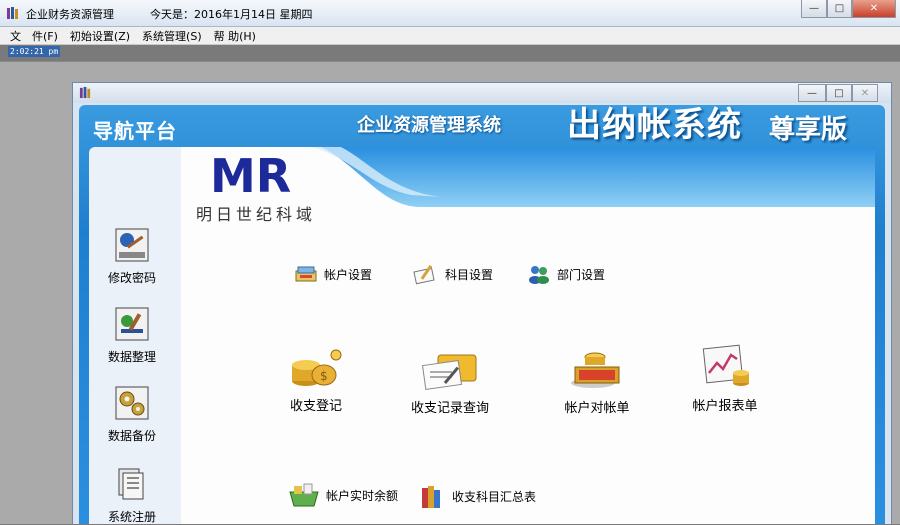 Image resolution: width=900 pixels, height=525 pixels. What do you see at coordinates (131, 484) in the screenshot?
I see `documents-icon` at bounding box center [131, 484].